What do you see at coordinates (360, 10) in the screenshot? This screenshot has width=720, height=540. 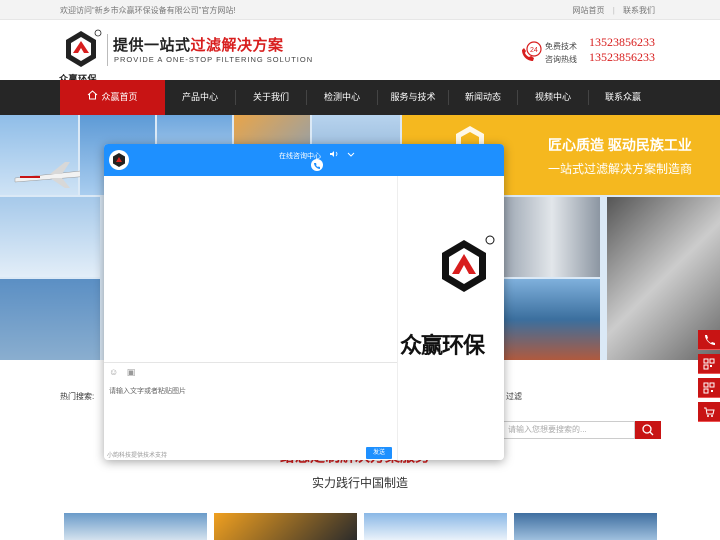 I see `top-bar: 欢迎访问“新乡市众赢环保设备有限公司”官方网站! 网站首页 | 联系我们` at bounding box center [360, 10].